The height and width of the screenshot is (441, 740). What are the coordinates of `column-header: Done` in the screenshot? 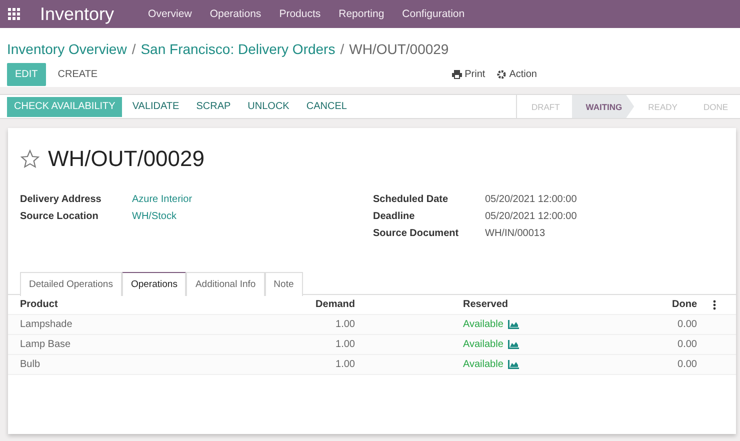 It's located at (617, 304).